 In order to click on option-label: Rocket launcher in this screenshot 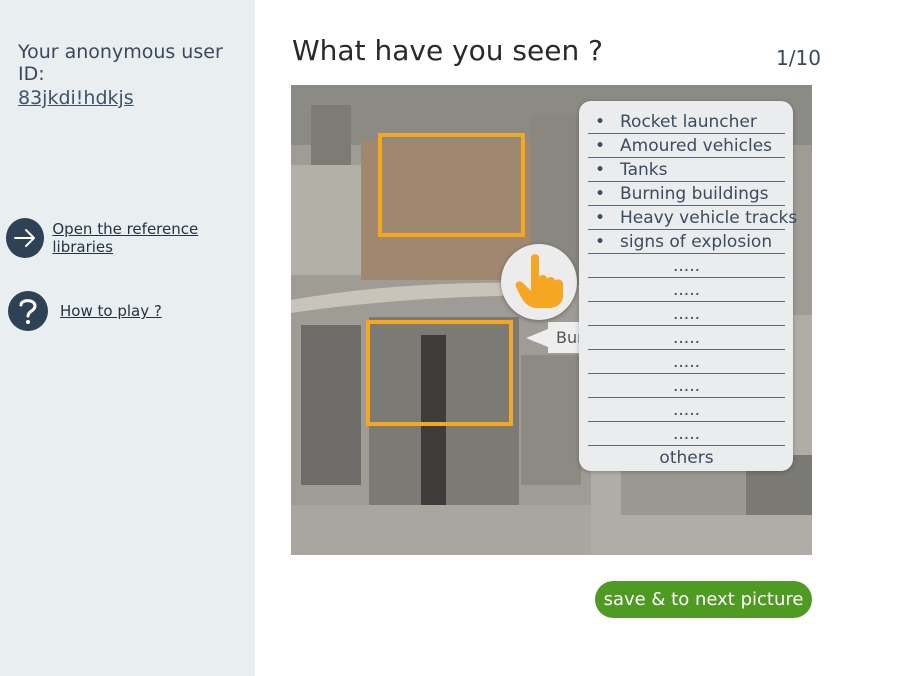, I will do `click(688, 122)`.